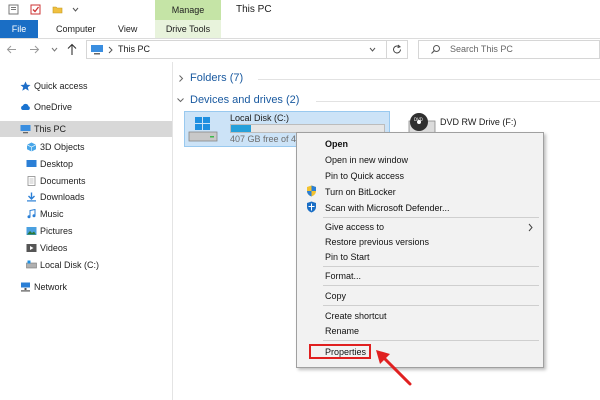  I want to click on drive-c-free-space: 407 GB free of 4, so click(263, 139).